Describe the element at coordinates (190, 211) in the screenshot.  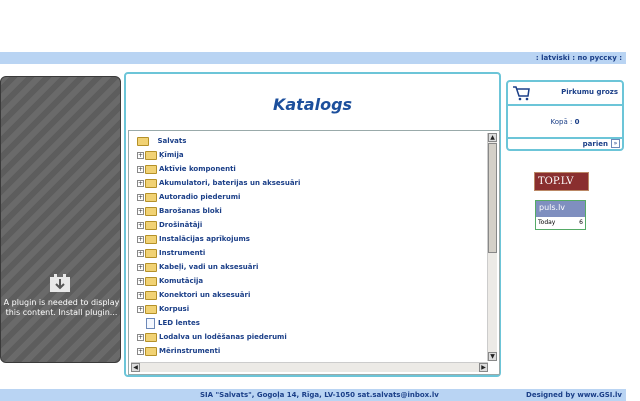
I see `tree-item-label: Barošanas bloki` at that location.